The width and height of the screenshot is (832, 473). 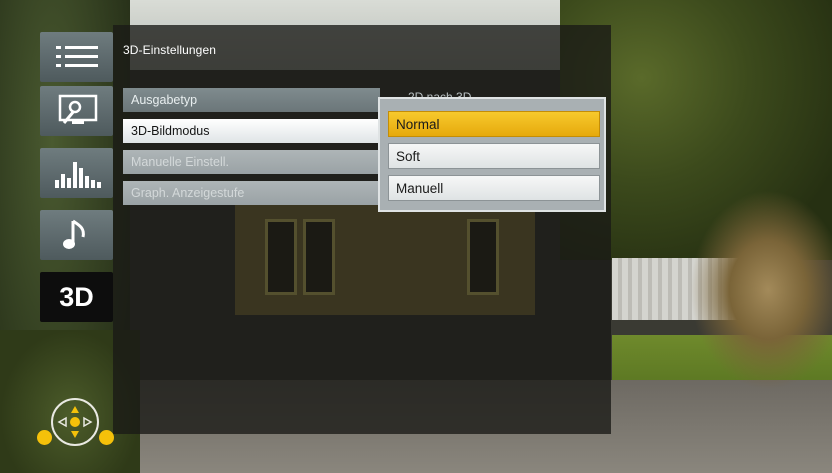 I want to click on music-note-icon, so click(x=73, y=234).